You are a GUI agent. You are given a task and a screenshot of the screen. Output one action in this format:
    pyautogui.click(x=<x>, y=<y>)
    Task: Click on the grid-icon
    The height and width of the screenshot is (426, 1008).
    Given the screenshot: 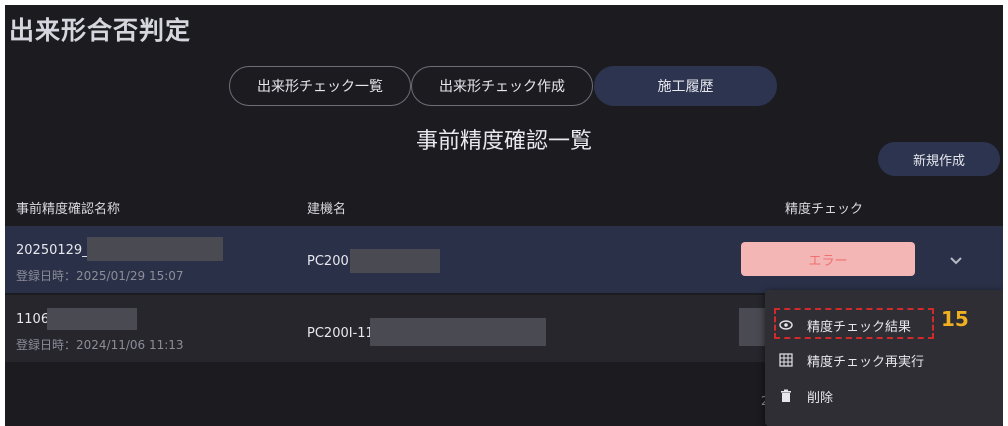 What is the action you would take?
    pyautogui.click(x=786, y=360)
    